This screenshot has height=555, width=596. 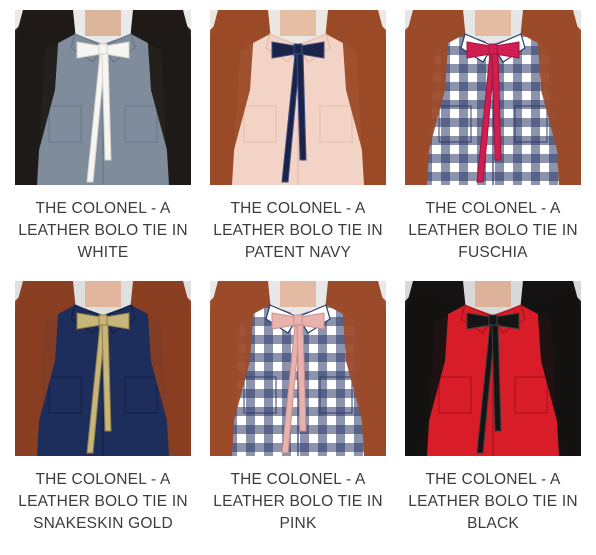 What do you see at coordinates (493, 252) in the screenshot?
I see `product-title-line: FUSCHIA` at bounding box center [493, 252].